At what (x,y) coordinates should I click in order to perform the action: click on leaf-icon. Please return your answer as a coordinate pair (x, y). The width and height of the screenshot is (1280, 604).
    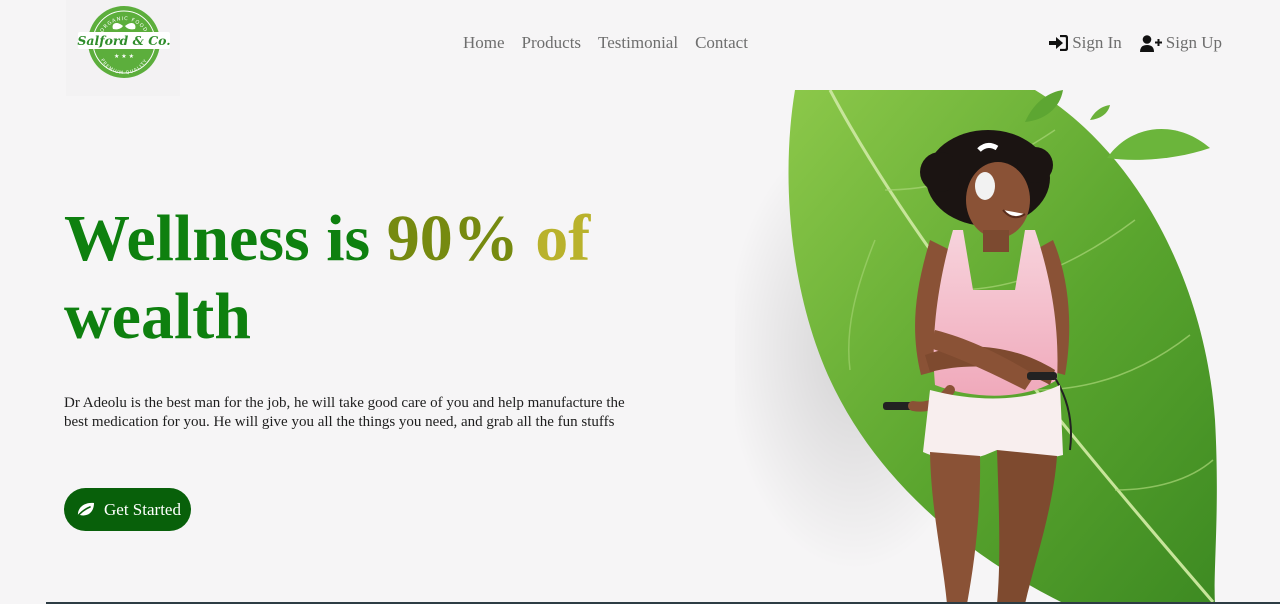
    Looking at the image, I should click on (85, 510).